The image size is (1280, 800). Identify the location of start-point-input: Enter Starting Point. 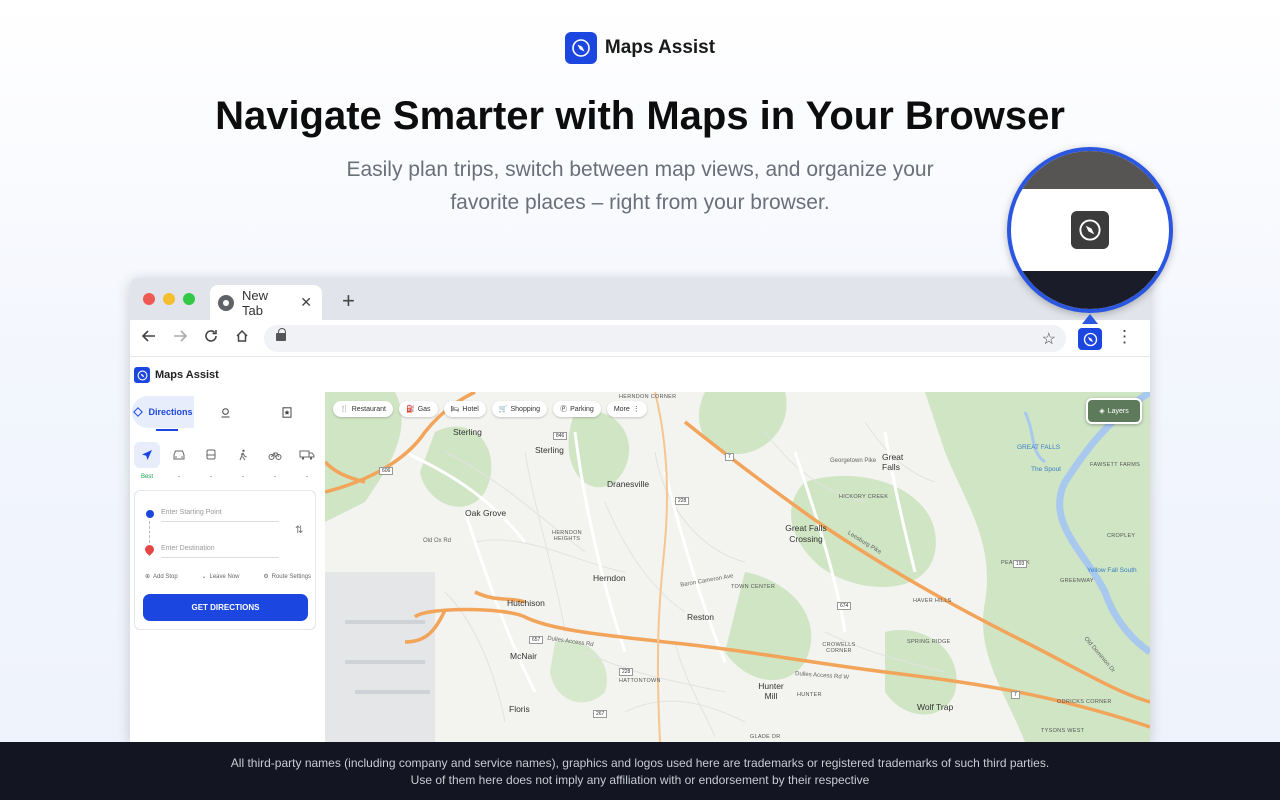
(220, 515).